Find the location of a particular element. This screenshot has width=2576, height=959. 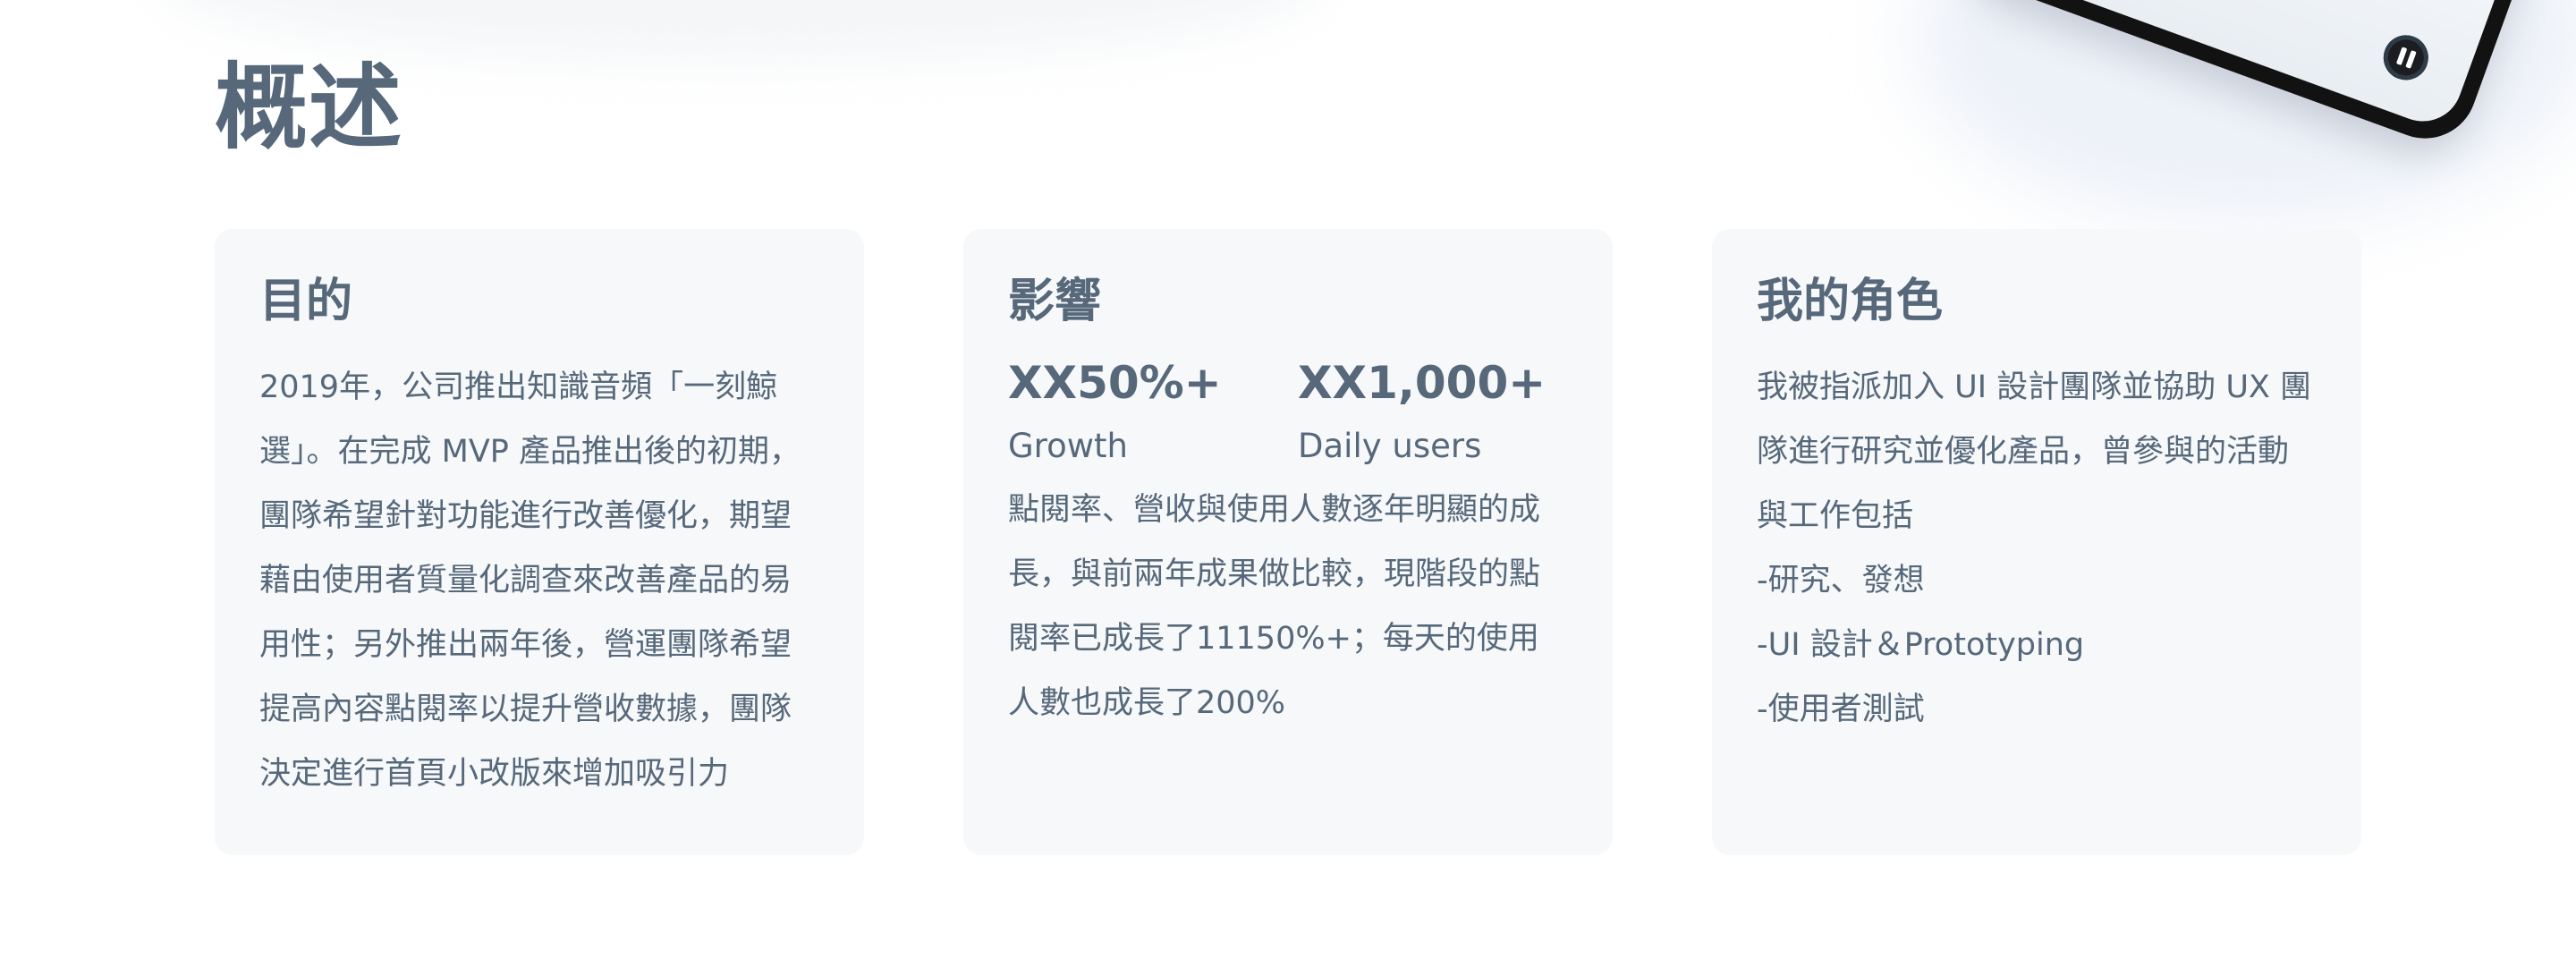

daily-users-metric: XX1,000+ Daily users is located at coordinates (1422, 410).